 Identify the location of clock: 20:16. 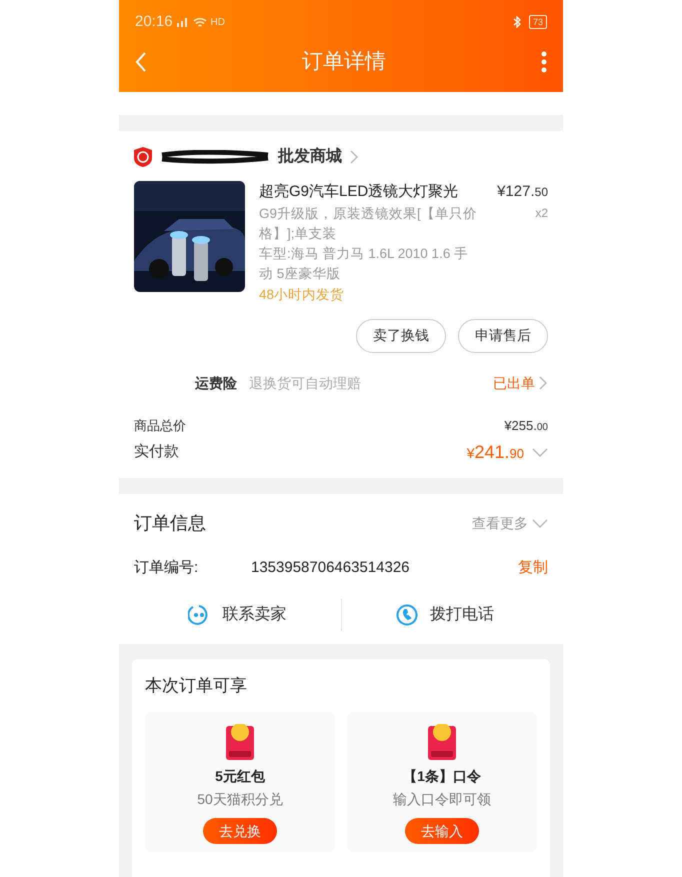
(154, 22).